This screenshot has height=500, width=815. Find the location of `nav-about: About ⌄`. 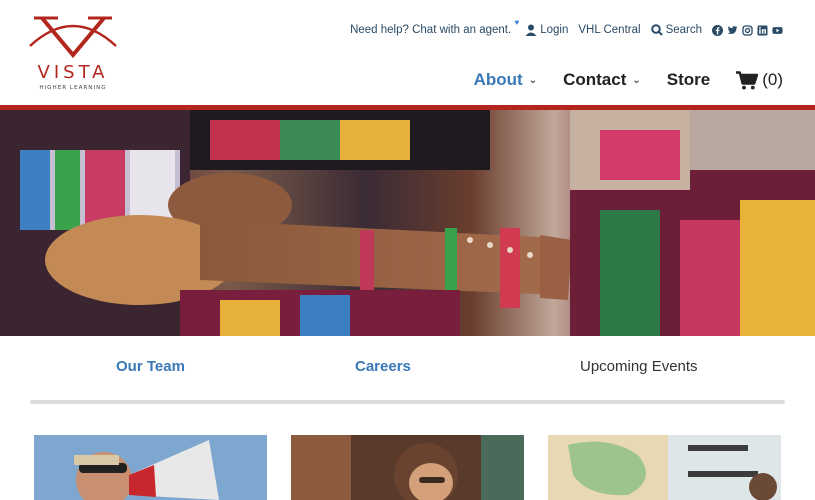

nav-about: About ⌄ is located at coordinates (505, 80).